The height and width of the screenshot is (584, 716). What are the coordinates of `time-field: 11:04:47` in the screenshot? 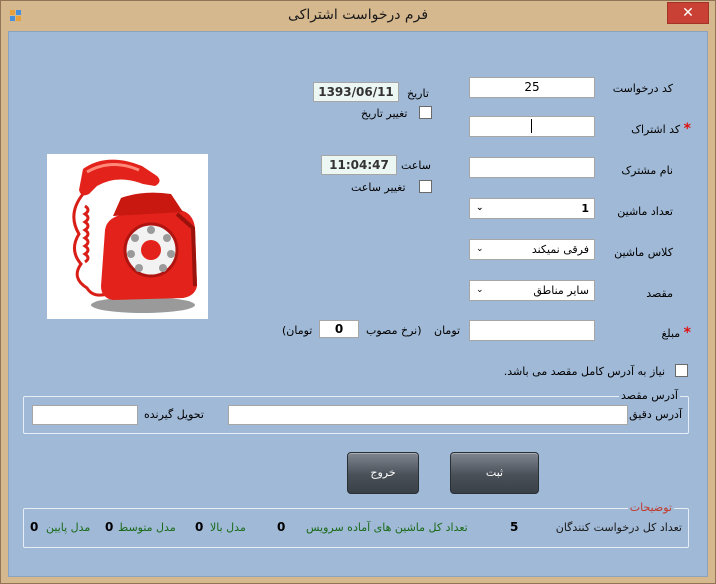 It's located at (359, 165).